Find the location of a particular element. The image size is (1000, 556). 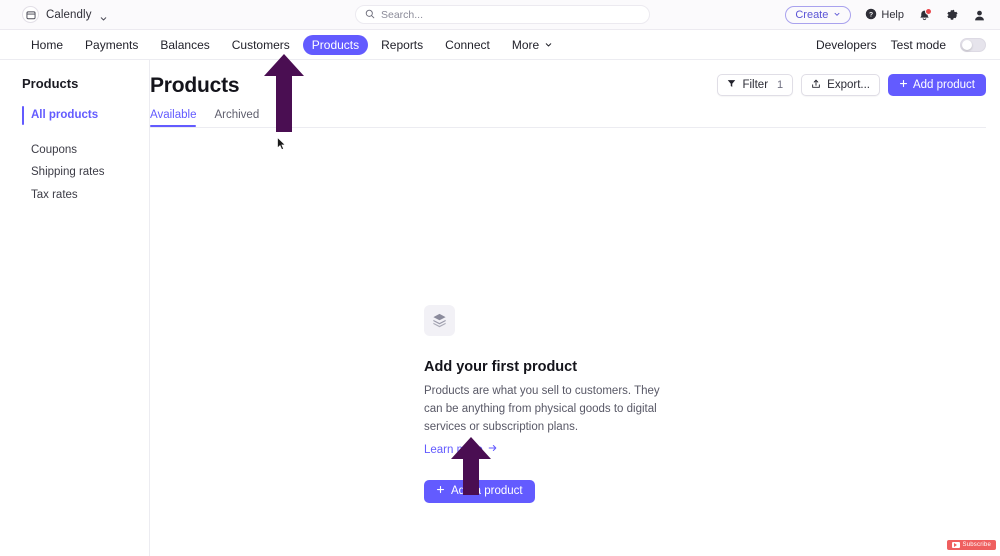

empty-state-title: Add your first product is located at coordinates (501, 367).